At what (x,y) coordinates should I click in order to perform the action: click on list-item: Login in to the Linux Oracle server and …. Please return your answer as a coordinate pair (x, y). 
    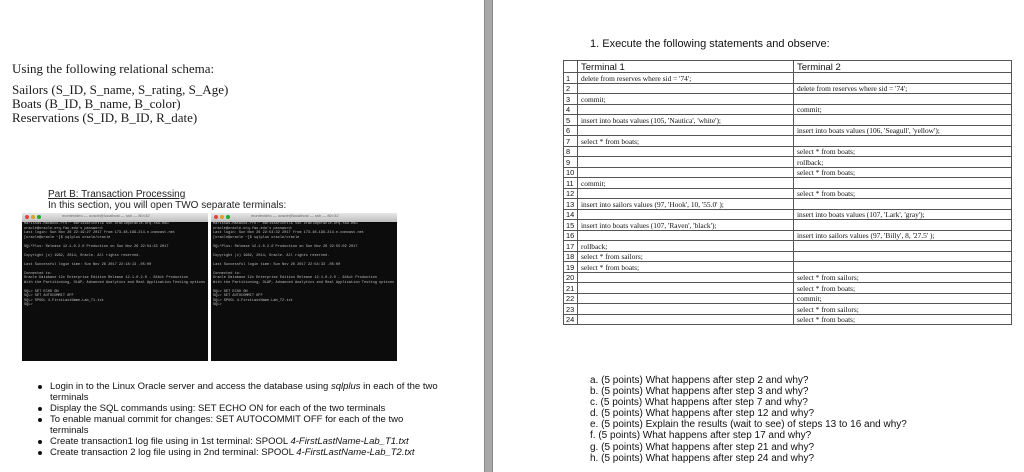
    Looking at the image, I should click on (238, 392).